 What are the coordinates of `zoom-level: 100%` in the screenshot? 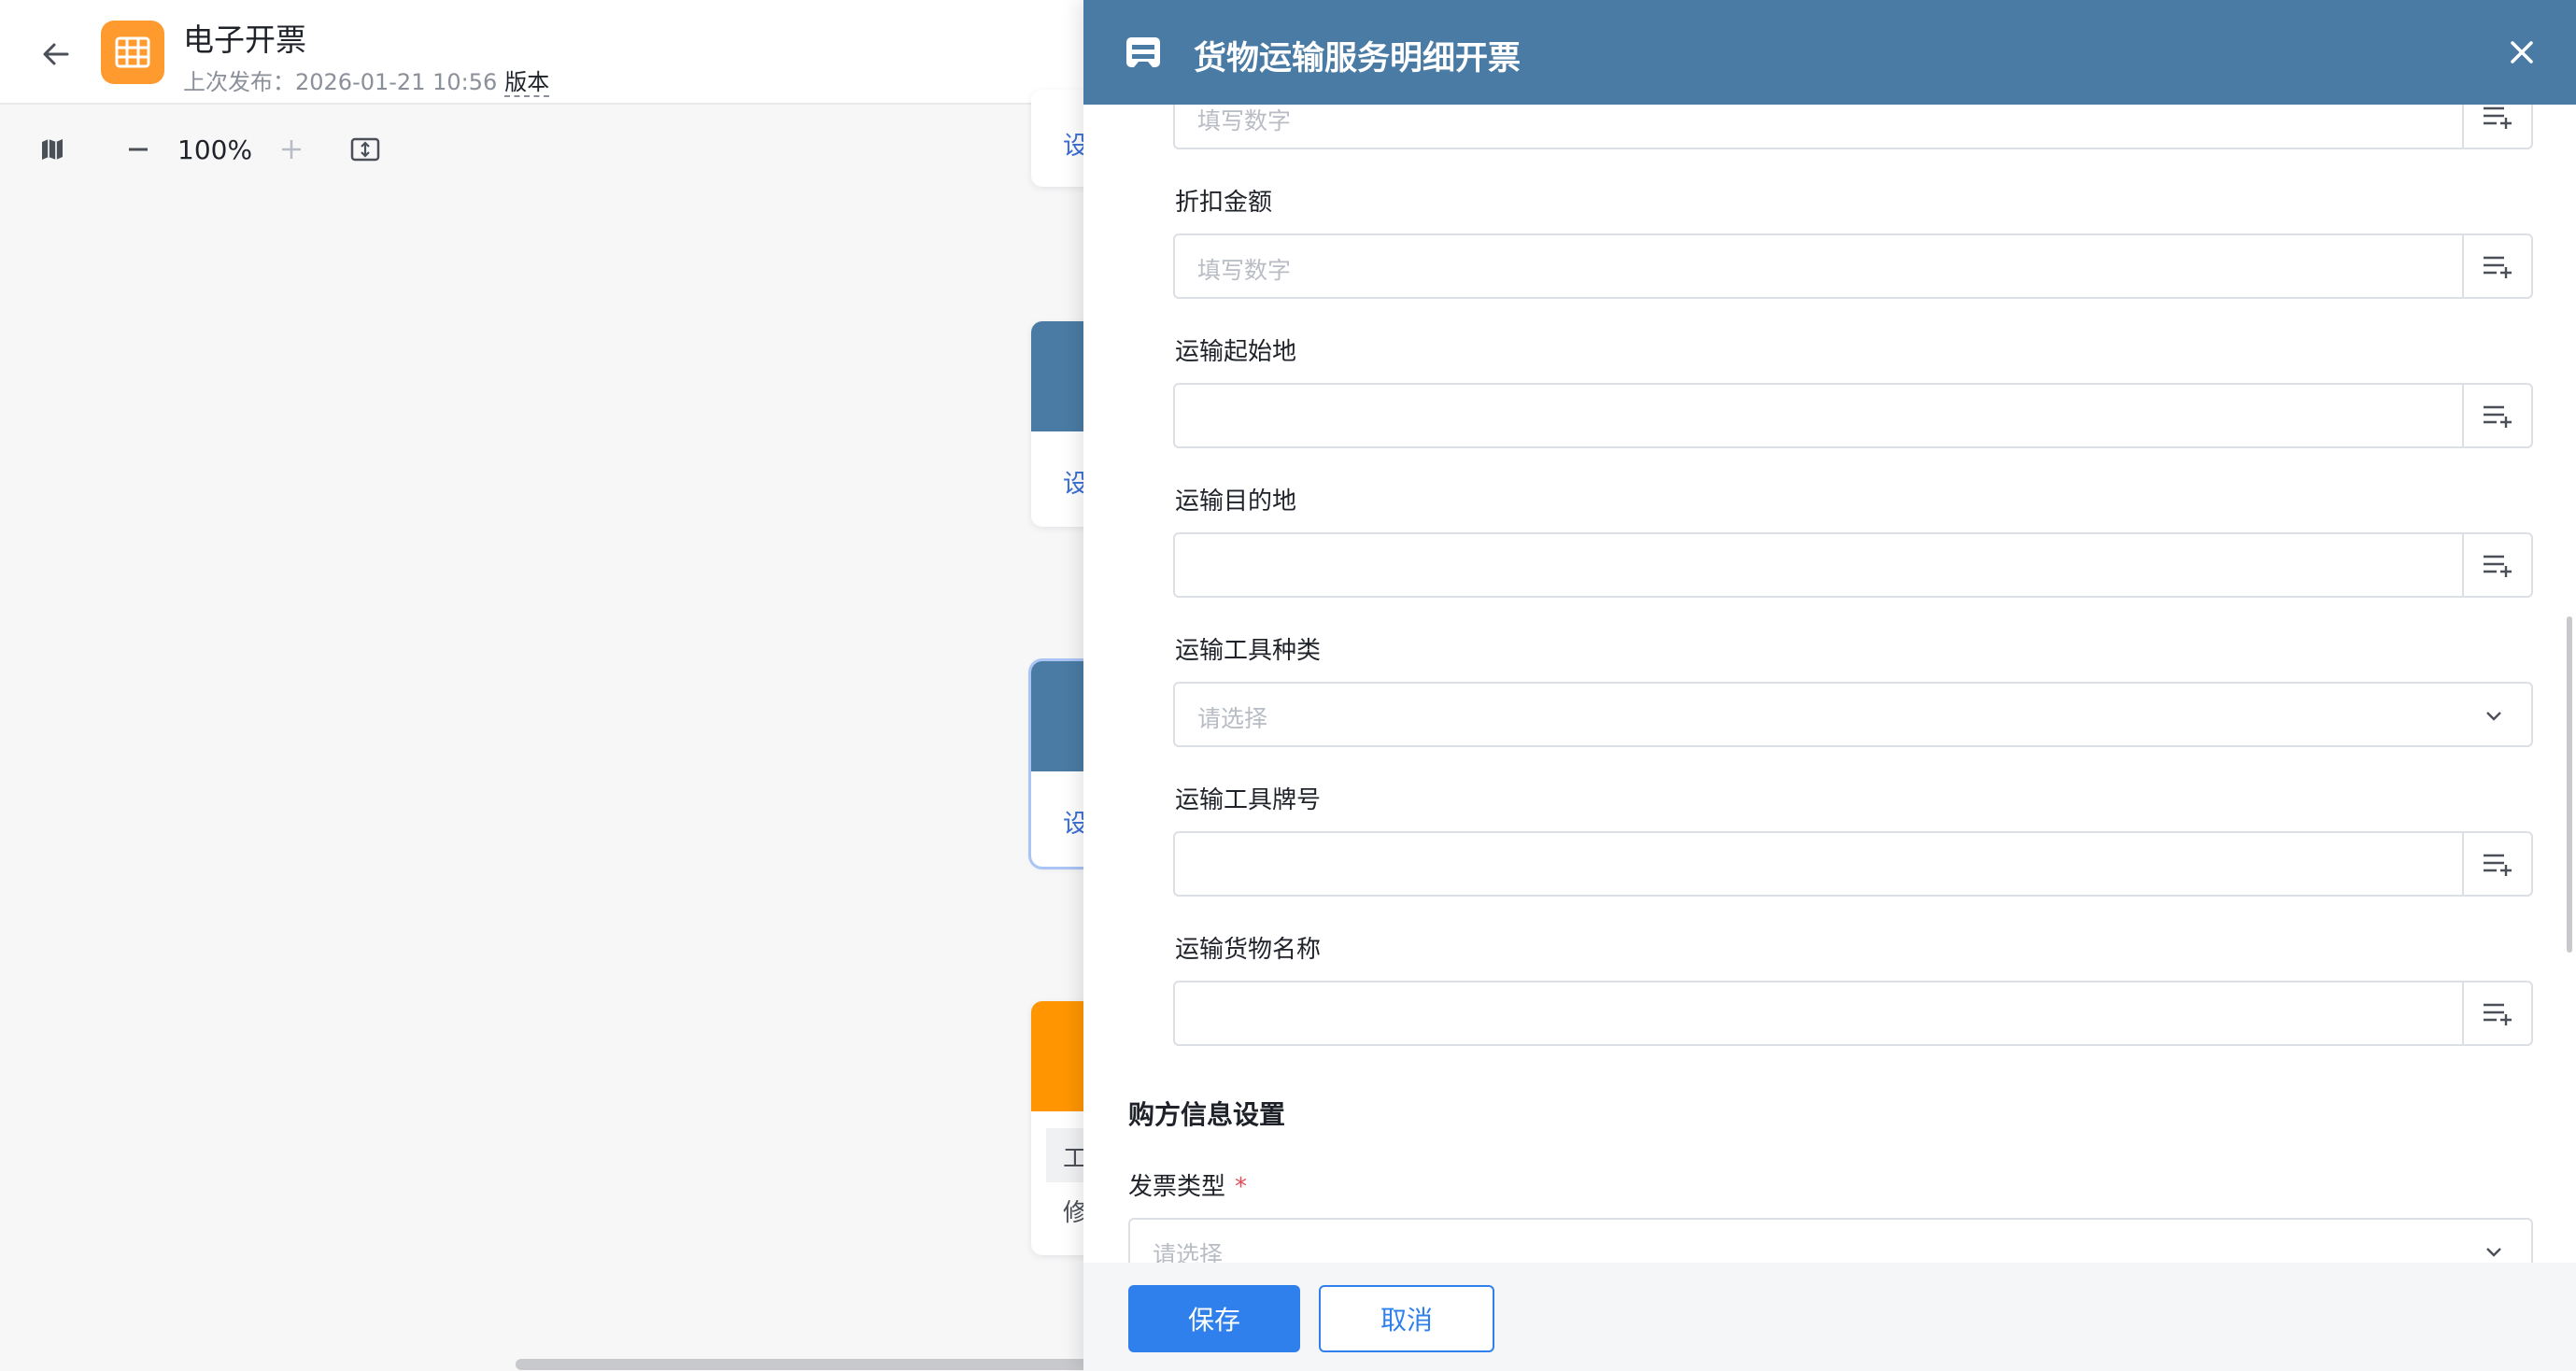 It's located at (215, 149).